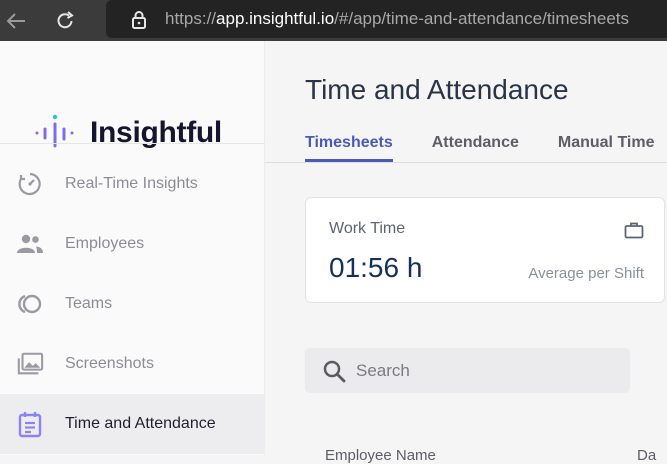  Describe the element at coordinates (30, 424) in the screenshot. I see `calendar-icon` at that location.